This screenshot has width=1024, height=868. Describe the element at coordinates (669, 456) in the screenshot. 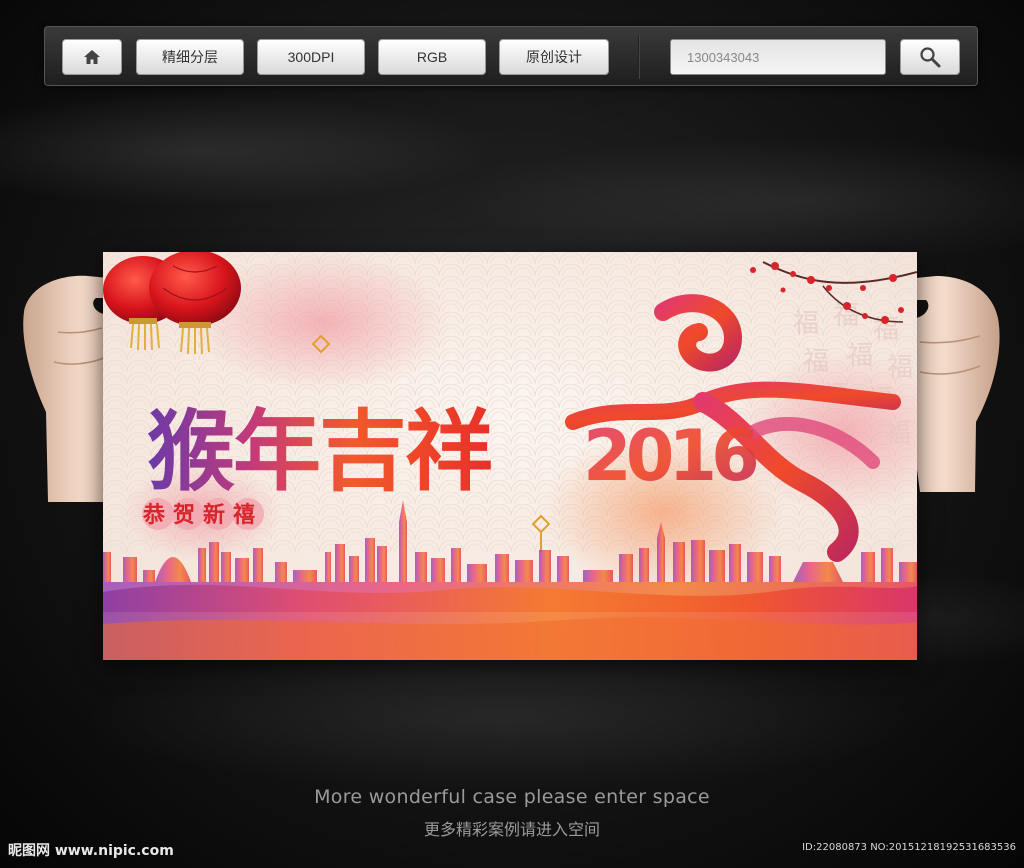

I see `poster-year: 2016` at that location.